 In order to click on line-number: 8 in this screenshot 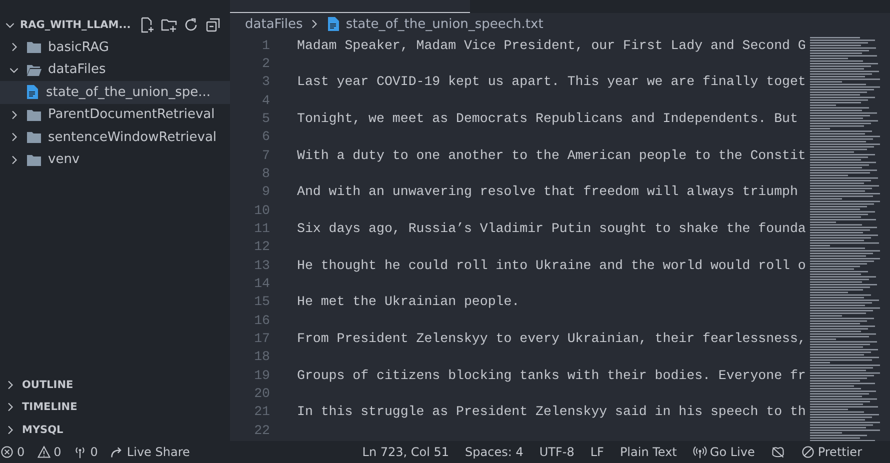, I will do `click(265, 173)`.